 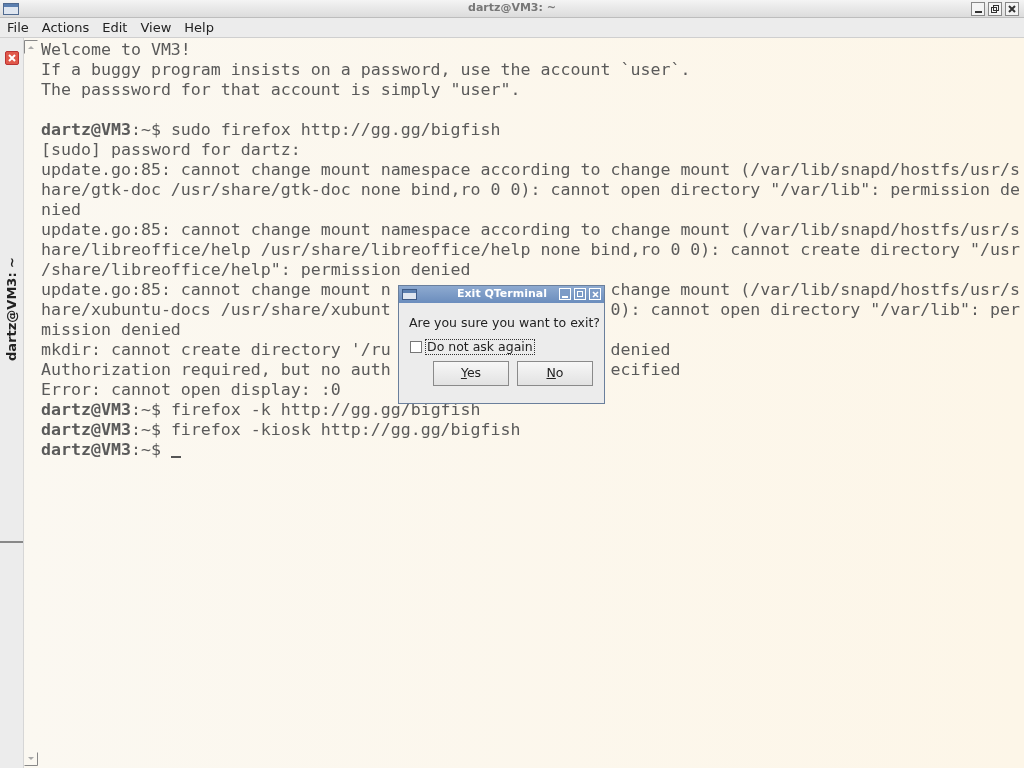 What do you see at coordinates (101, 450) in the screenshot?
I see `prompt-line: dartz@VM3:~$` at bounding box center [101, 450].